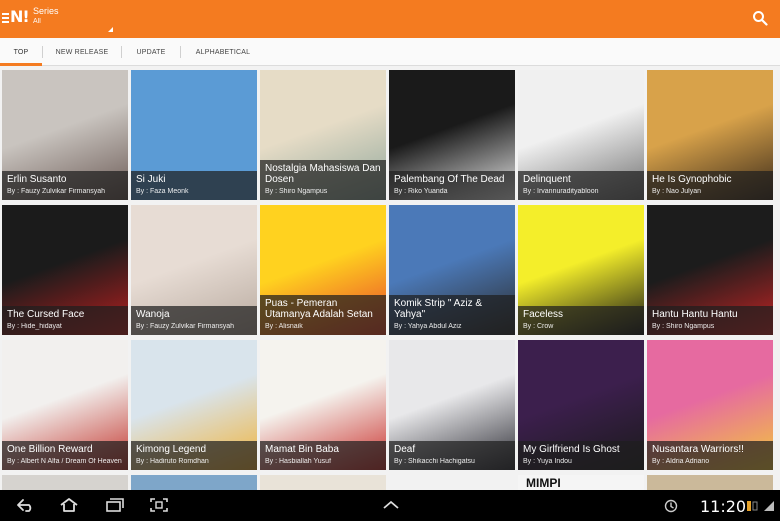 This screenshot has width=780, height=521. Describe the element at coordinates (760, 18) in the screenshot. I see `search-icon` at that location.